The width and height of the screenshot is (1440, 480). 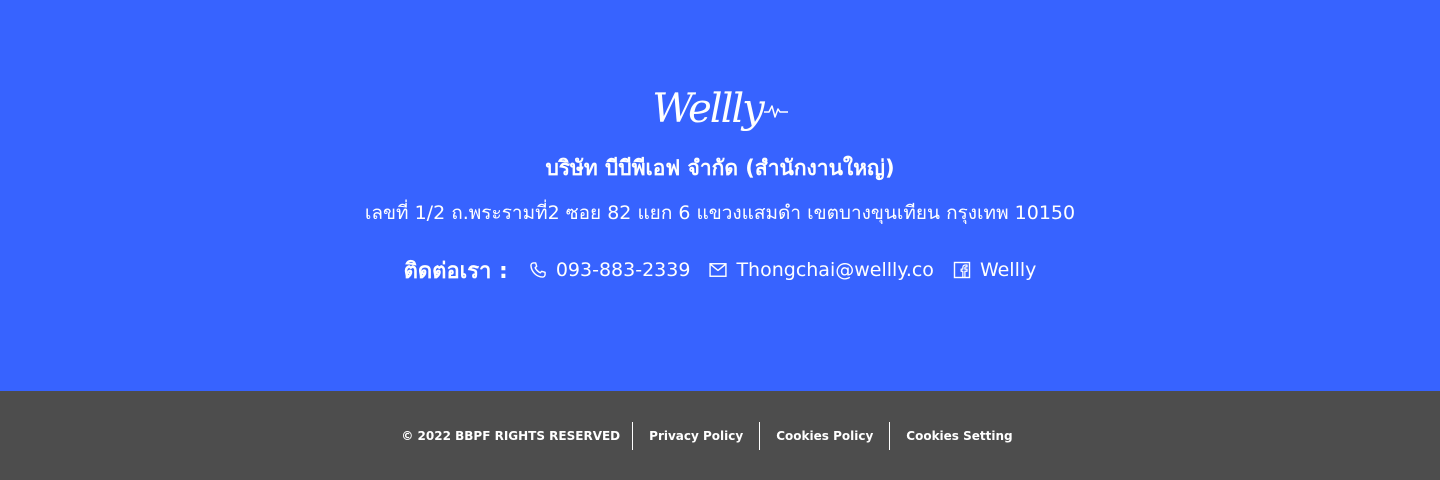 What do you see at coordinates (1008, 270) in the screenshot?
I see `facebook-name: Wellly` at bounding box center [1008, 270].